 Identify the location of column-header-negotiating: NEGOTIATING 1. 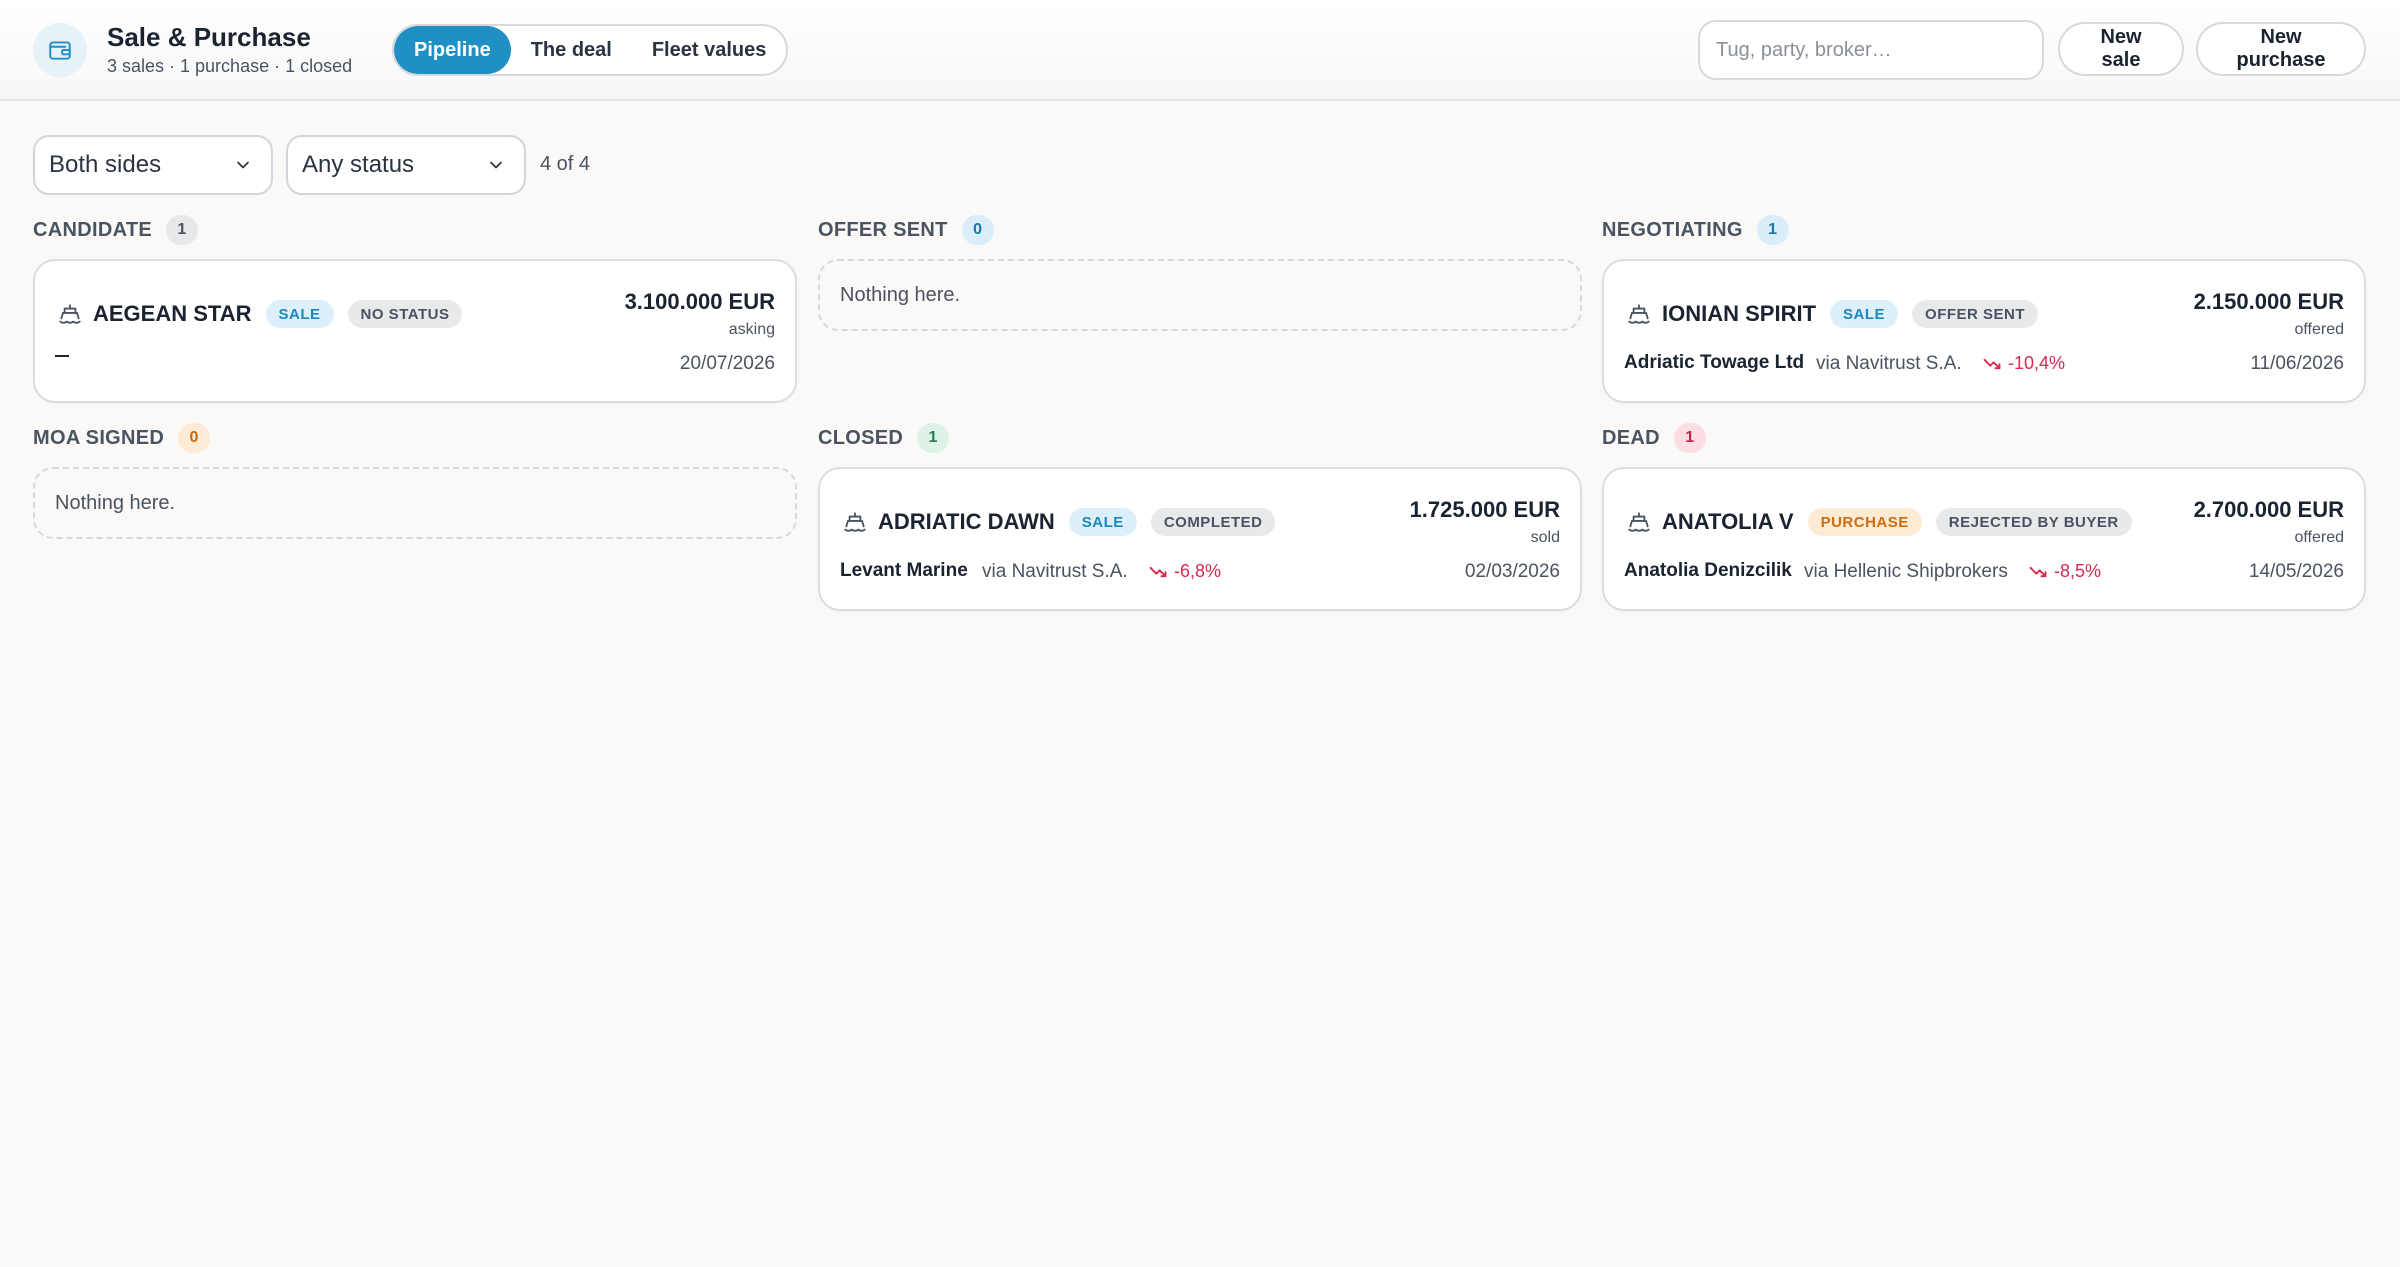
(1695, 230).